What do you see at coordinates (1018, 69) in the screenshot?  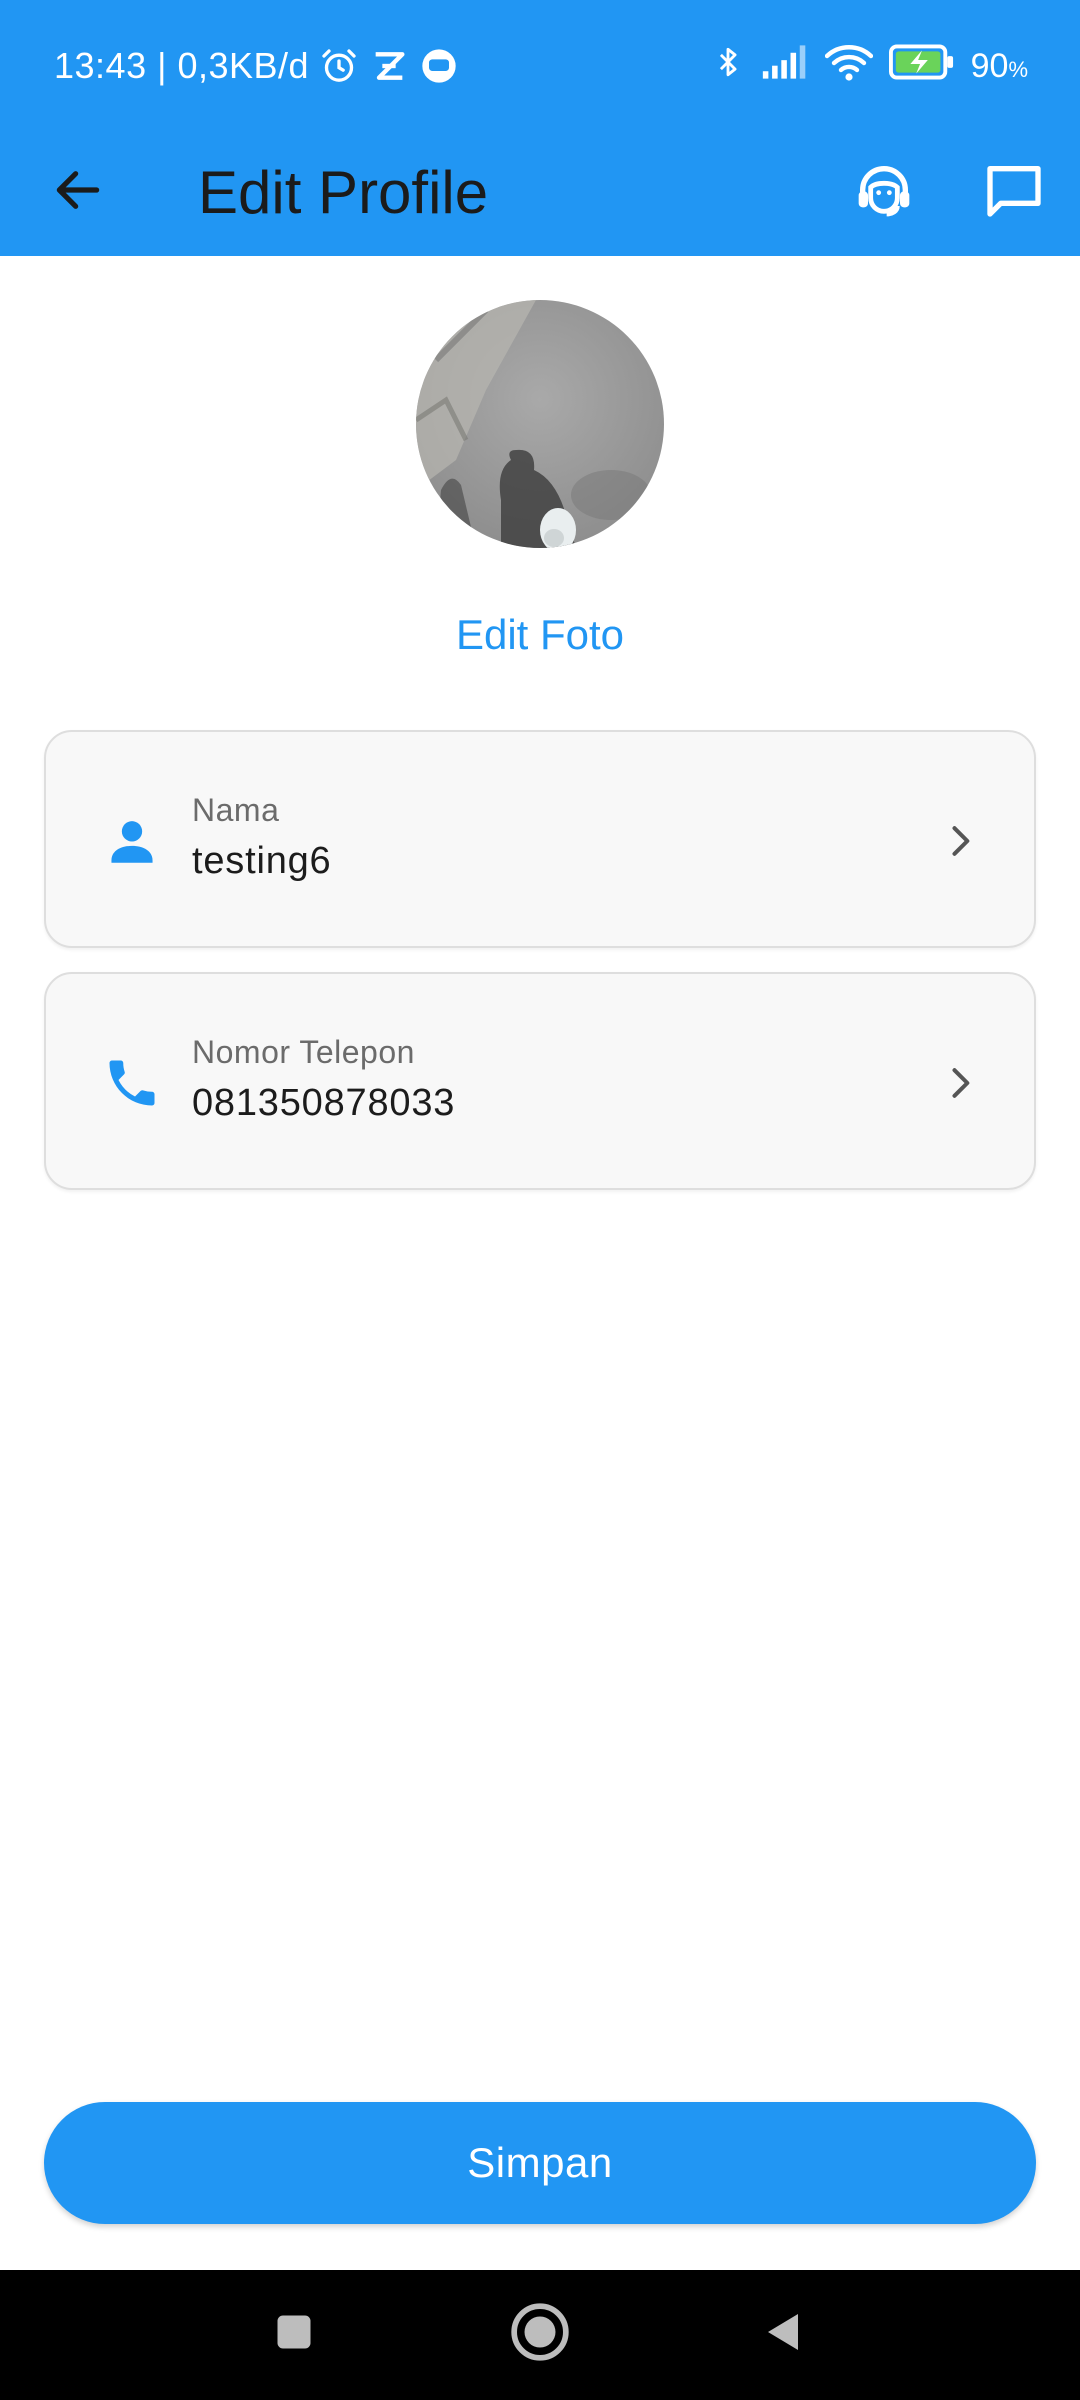 I see `battery-percent-unit: %` at bounding box center [1018, 69].